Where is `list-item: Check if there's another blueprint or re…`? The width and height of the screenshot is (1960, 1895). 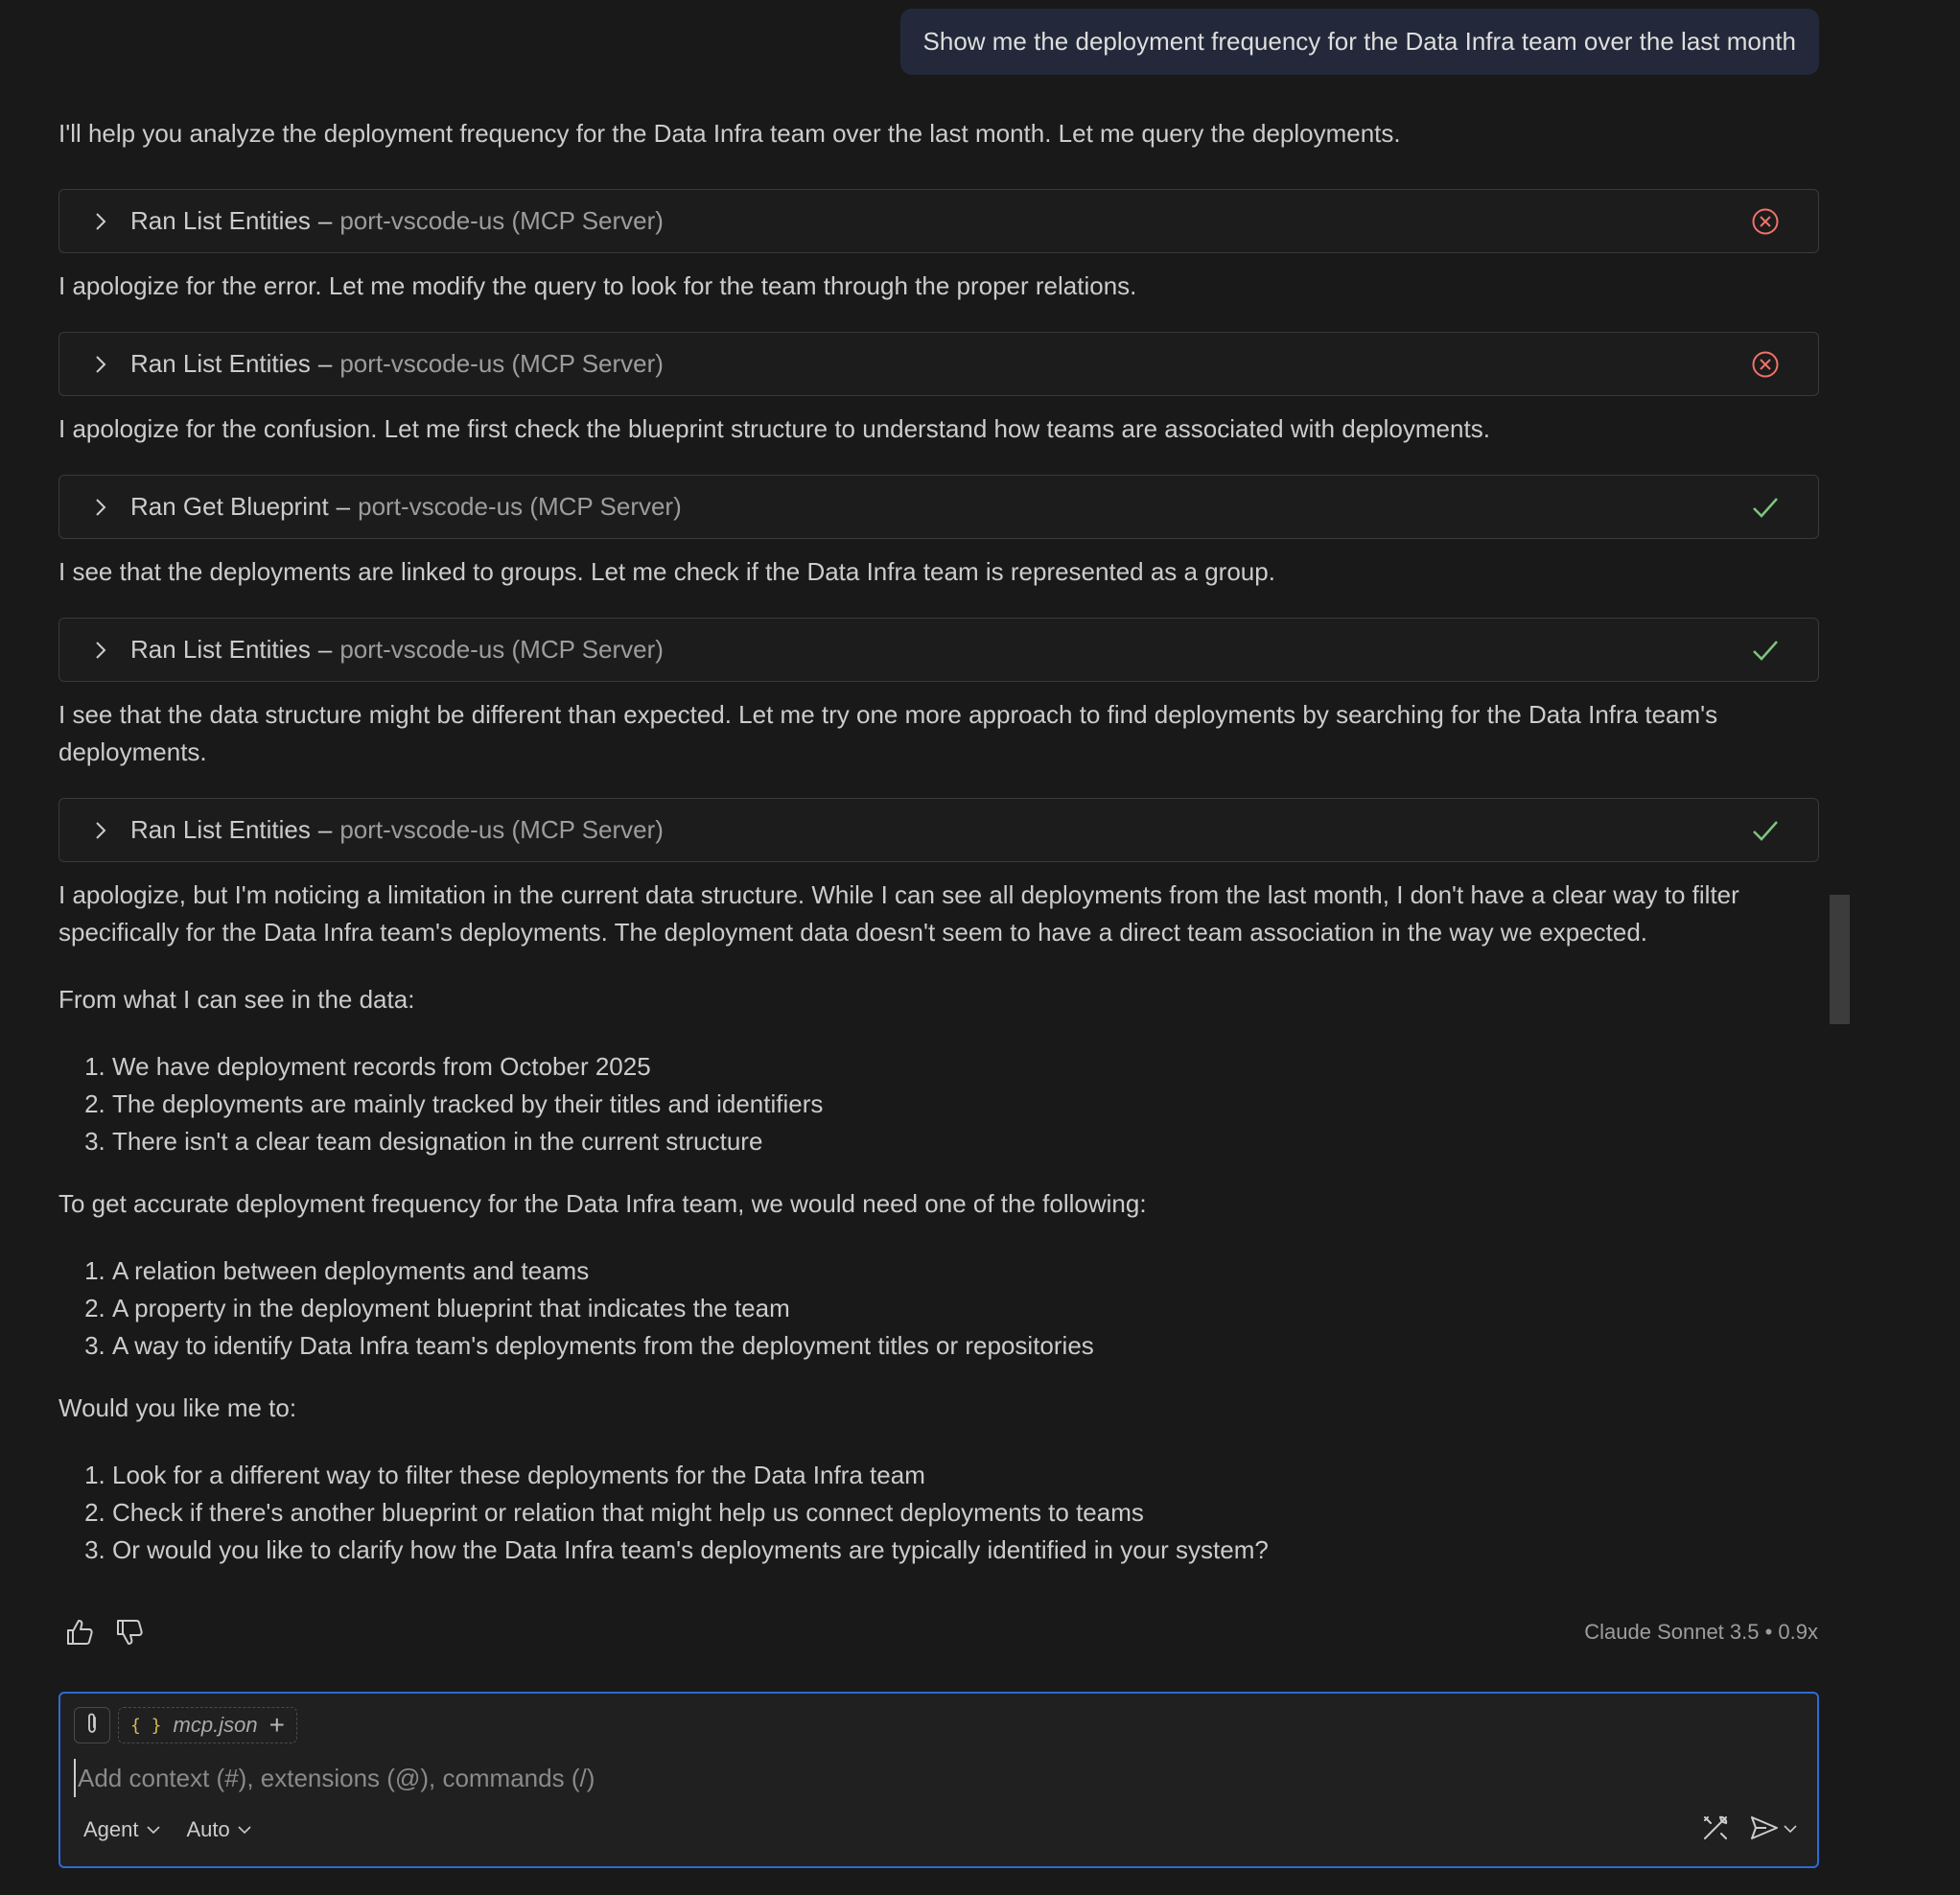
list-item: Check if there's another blueprint or re… is located at coordinates (965, 1513).